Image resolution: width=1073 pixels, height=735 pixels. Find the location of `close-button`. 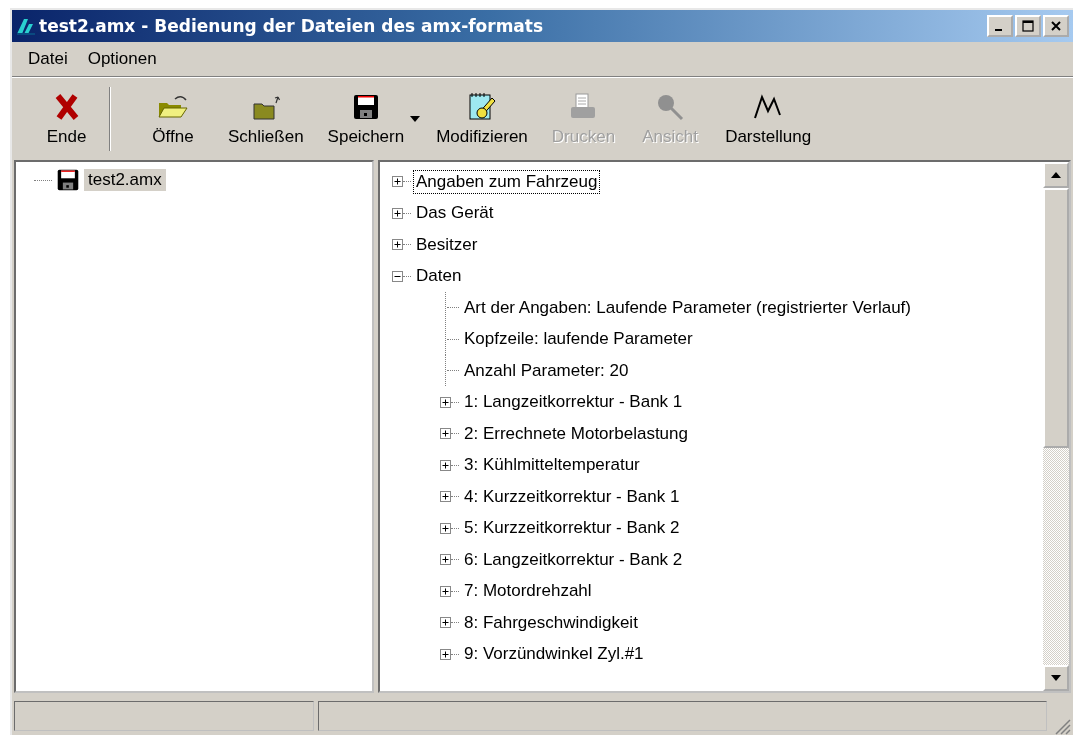

close-button is located at coordinates (1056, 26).